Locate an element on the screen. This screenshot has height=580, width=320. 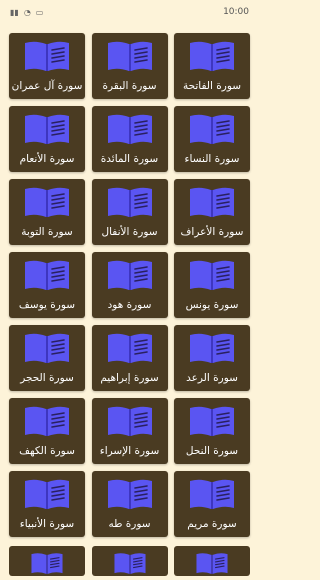
surah-label: سورة الأنعام is located at coordinates (47, 159).